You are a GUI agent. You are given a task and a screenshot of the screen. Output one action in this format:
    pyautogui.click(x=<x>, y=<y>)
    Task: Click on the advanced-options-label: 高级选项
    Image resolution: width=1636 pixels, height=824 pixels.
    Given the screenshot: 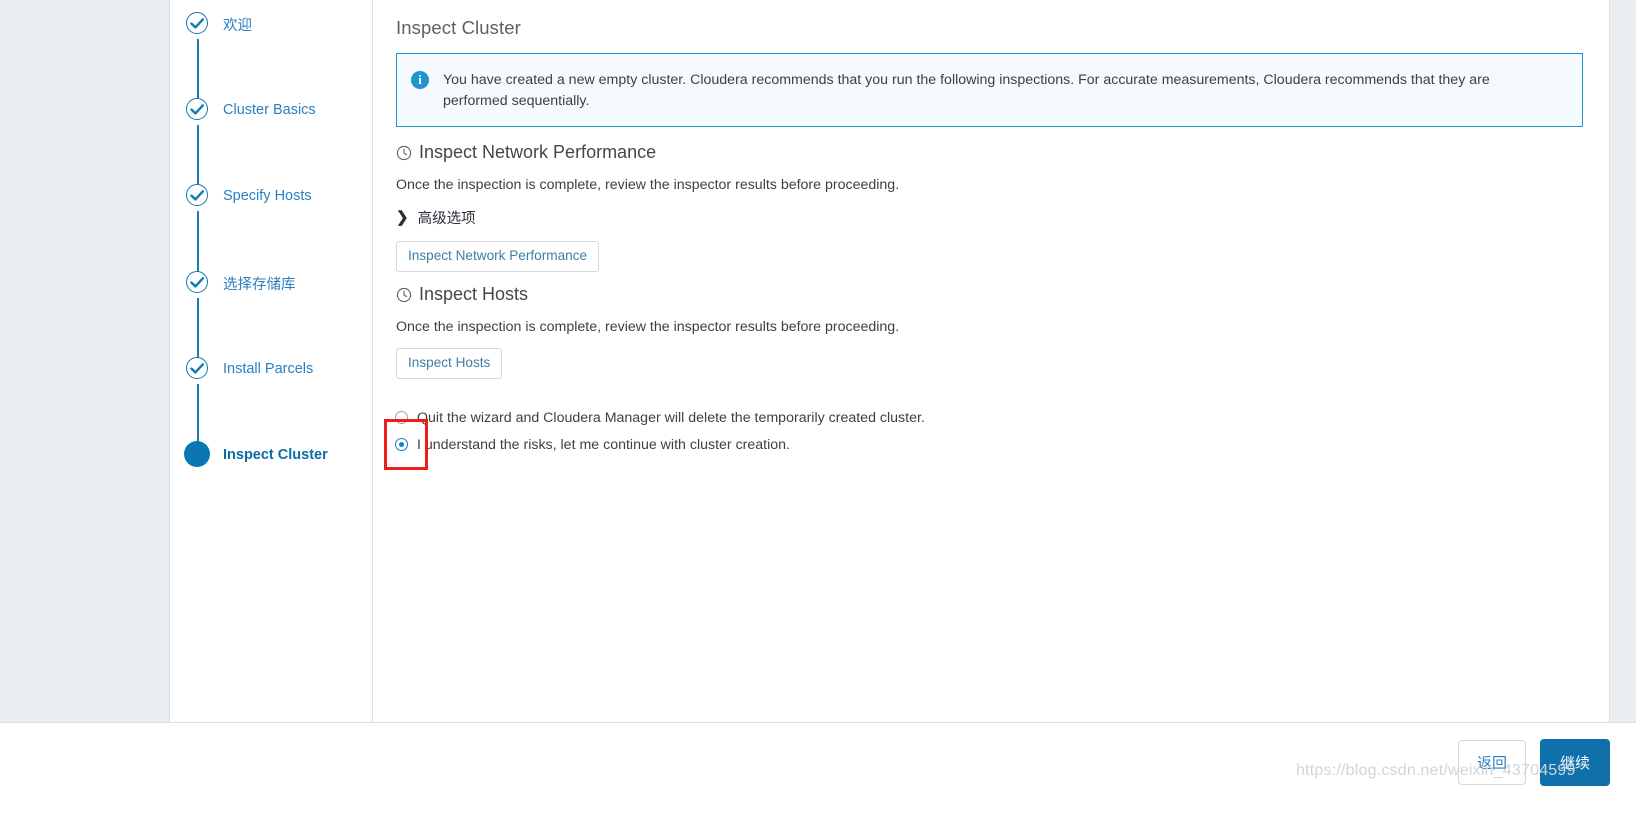 What is the action you would take?
    pyautogui.click(x=446, y=219)
    